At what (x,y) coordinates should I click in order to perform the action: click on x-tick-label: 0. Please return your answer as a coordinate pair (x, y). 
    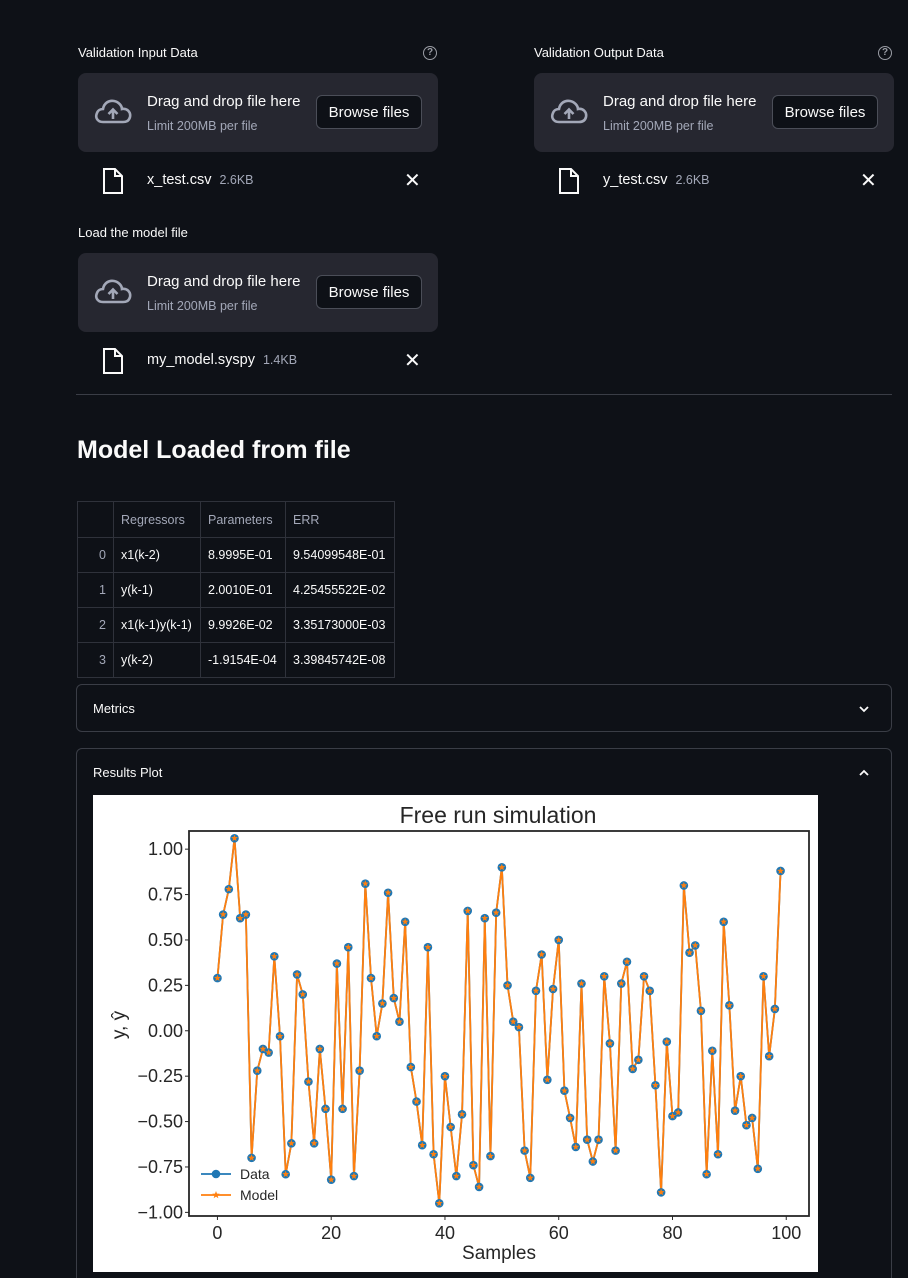
    Looking at the image, I should click on (217, 1233).